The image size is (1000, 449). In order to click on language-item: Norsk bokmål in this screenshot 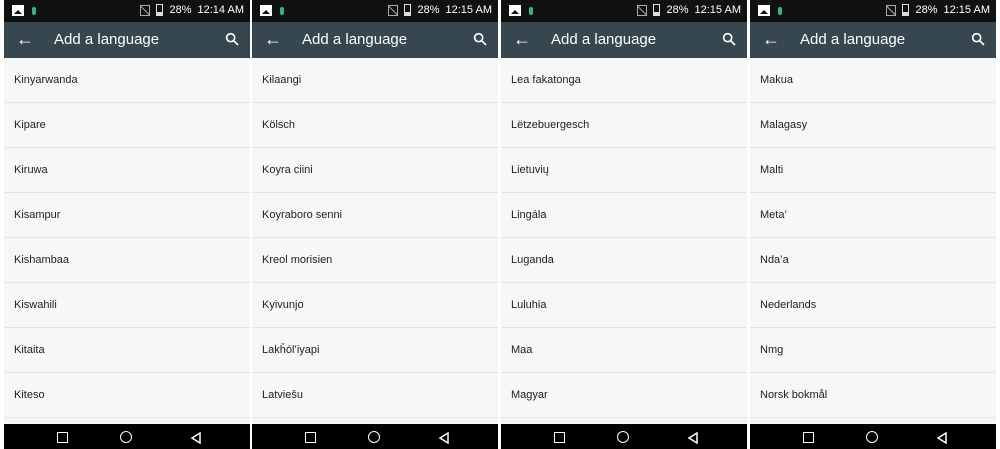, I will do `click(873, 395)`.